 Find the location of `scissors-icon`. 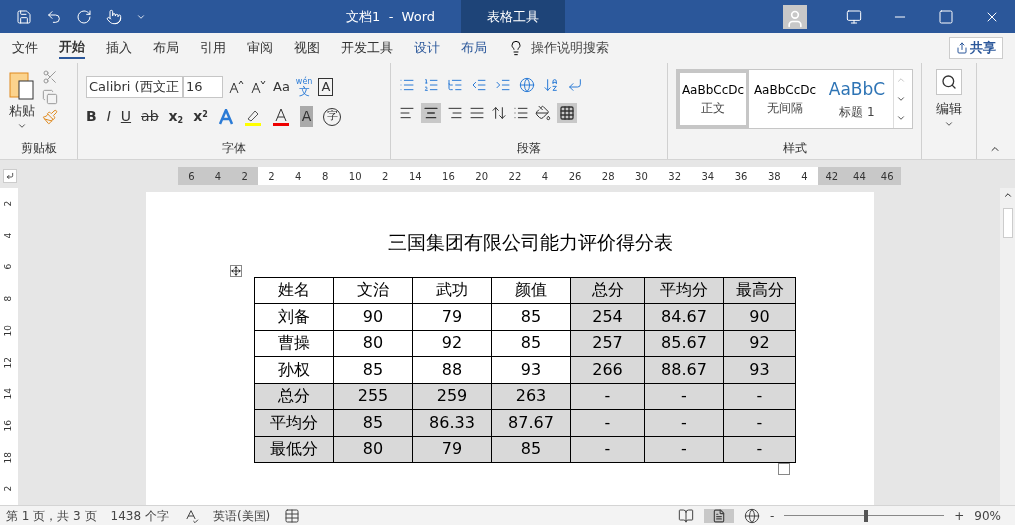

scissors-icon is located at coordinates (50, 77).